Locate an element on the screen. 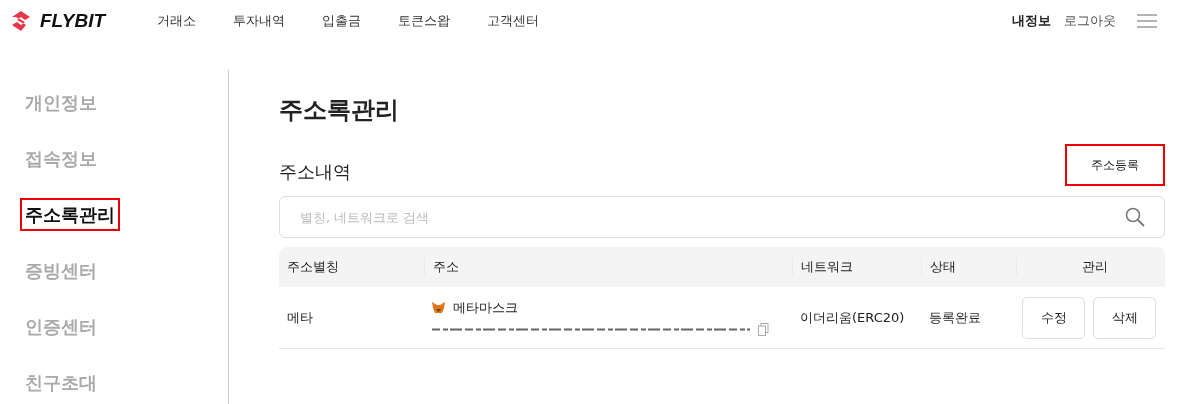  table-cell-text: 메타 is located at coordinates (300, 317).